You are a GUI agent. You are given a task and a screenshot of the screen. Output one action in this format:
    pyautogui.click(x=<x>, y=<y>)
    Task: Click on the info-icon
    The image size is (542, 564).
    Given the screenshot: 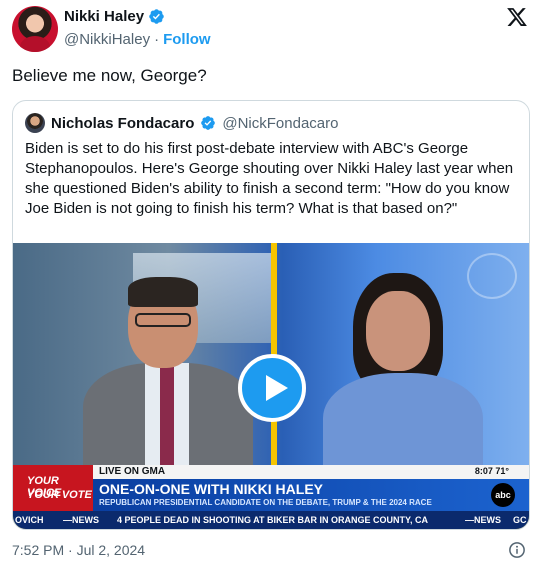 What is the action you would take?
    pyautogui.click(x=517, y=550)
    